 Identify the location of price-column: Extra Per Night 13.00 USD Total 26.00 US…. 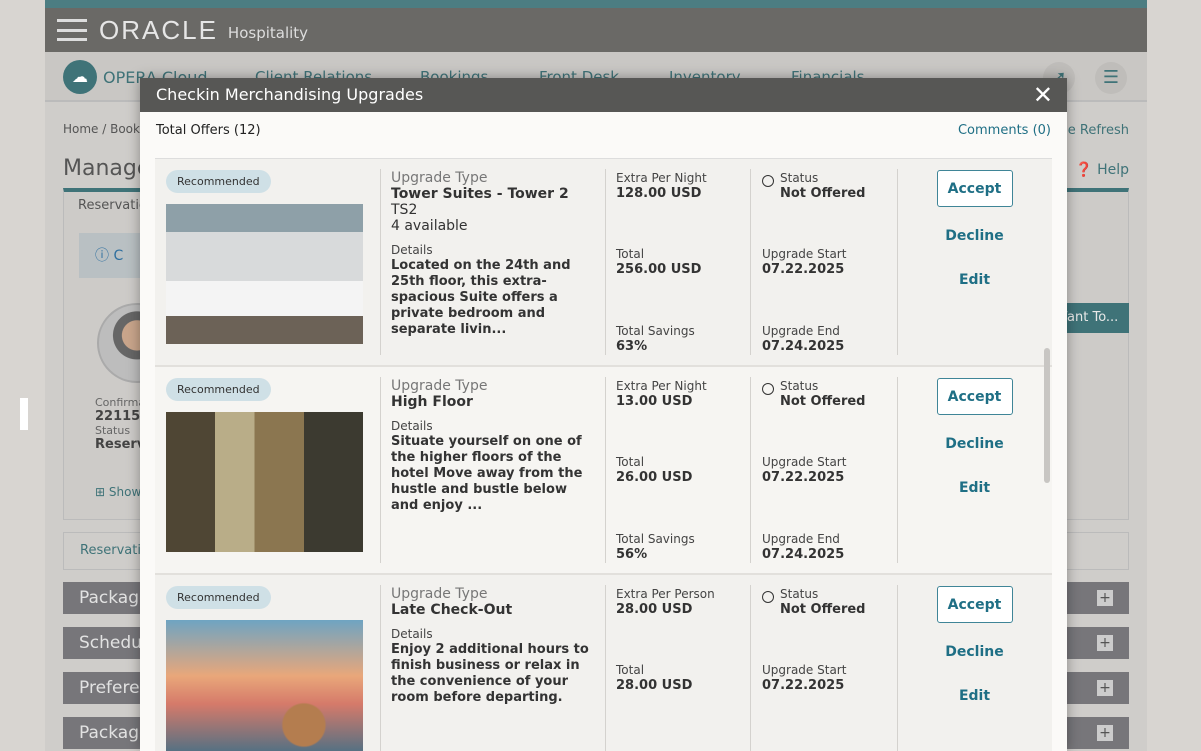
(681, 470).